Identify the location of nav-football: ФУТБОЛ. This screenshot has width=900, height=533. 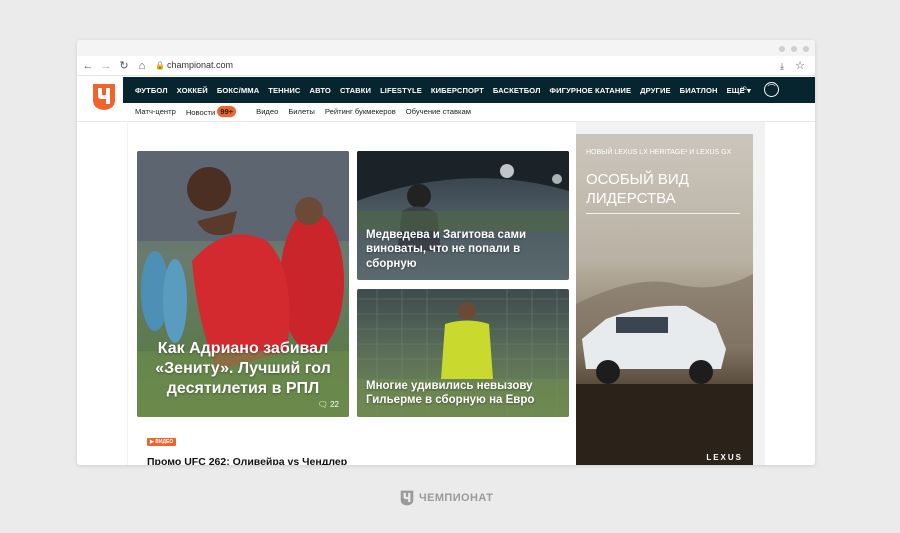
(151, 90).